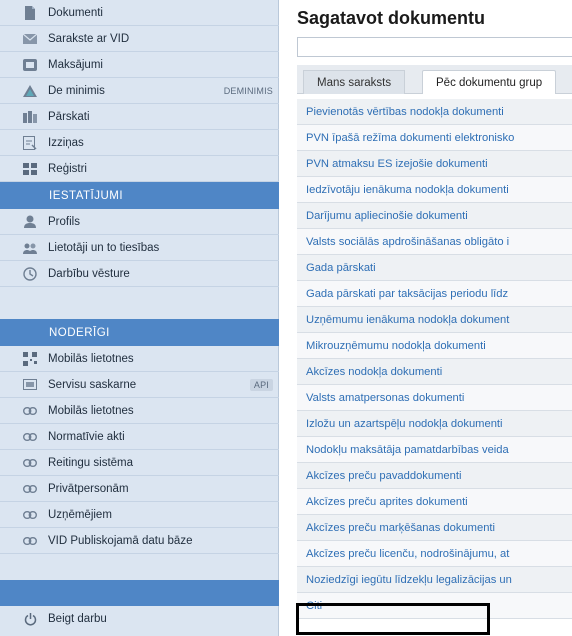  I want to click on sidebar-item-uznemejiem: Uzņēmējiem, so click(139, 515).